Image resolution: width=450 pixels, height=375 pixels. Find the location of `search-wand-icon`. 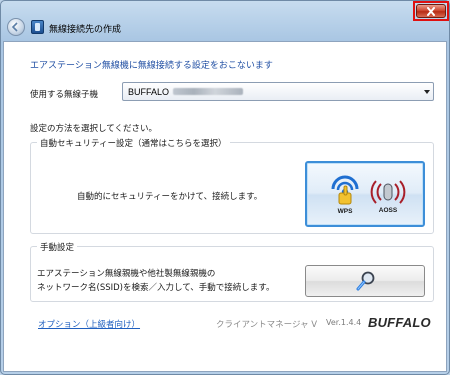

search-wand-icon is located at coordinates (365, 281).